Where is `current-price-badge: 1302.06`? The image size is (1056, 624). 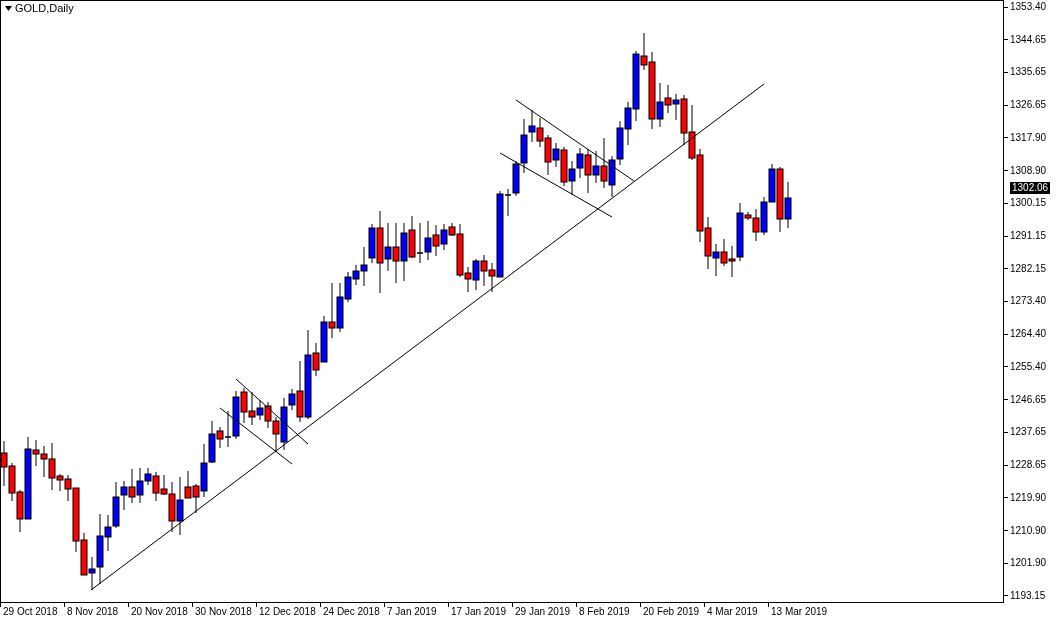 current-price-badge: 1302.06 is located at coordinates (1030, 188).